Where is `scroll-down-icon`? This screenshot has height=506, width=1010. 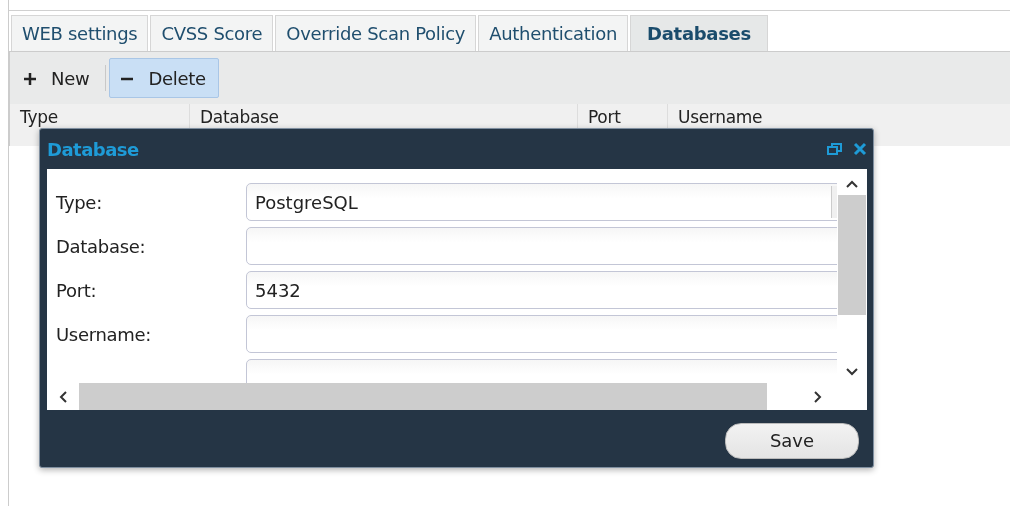
scroll-down-icon is located at coordinates (852, 372).